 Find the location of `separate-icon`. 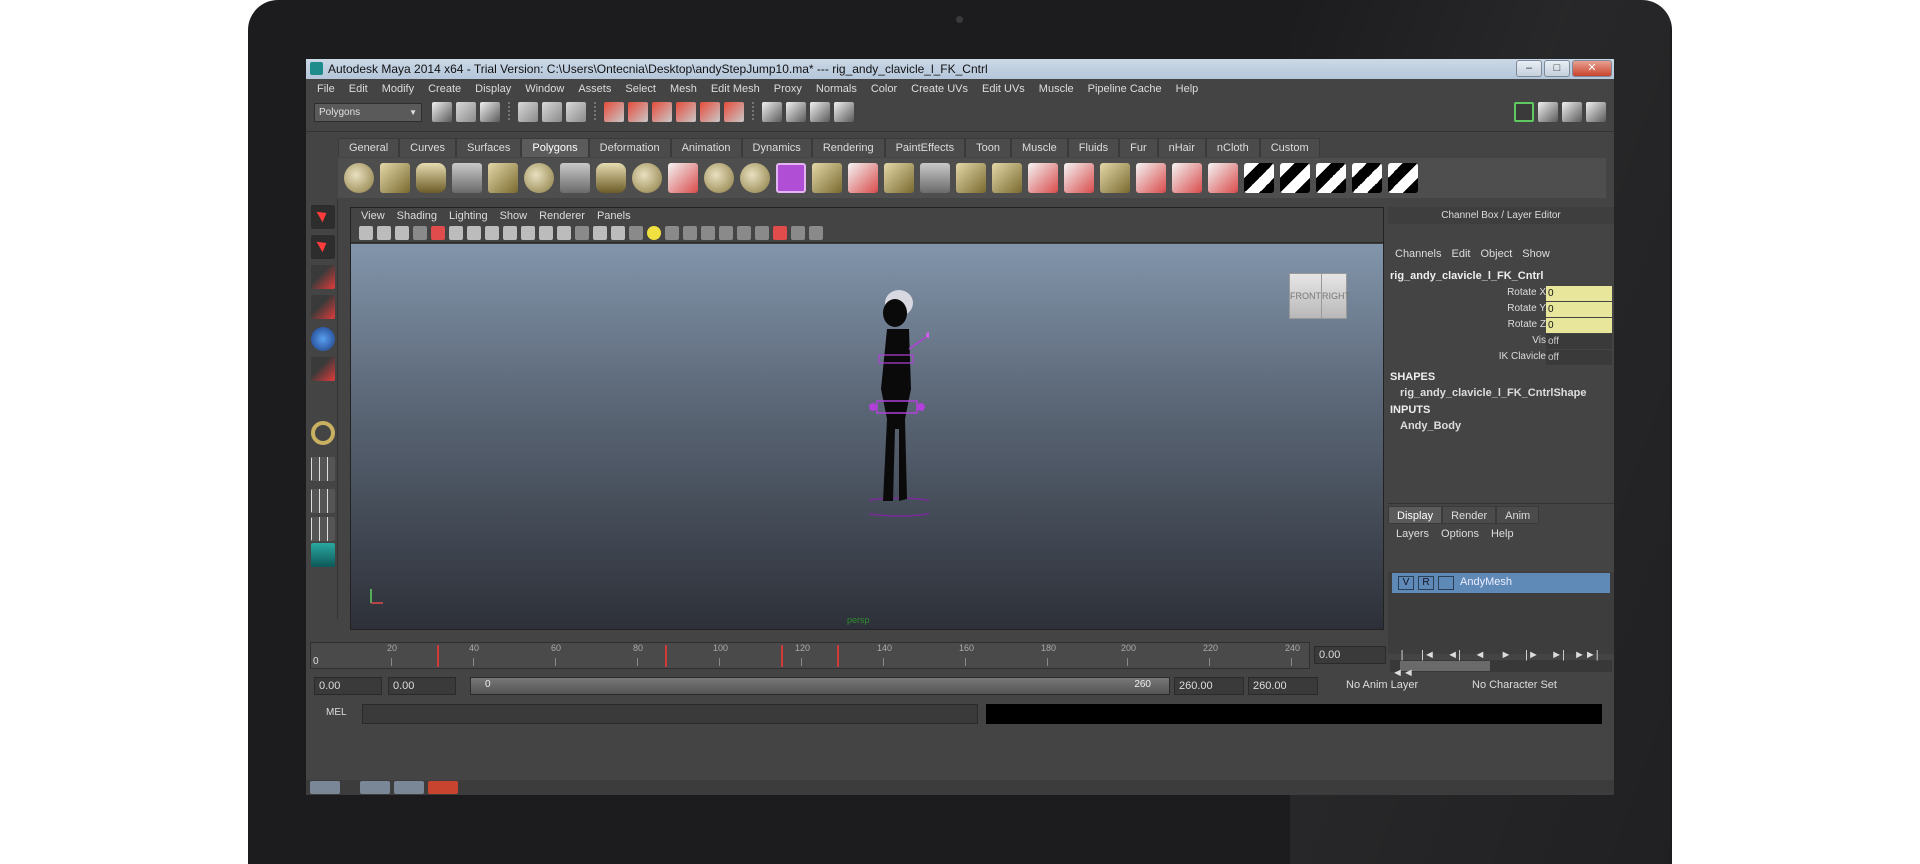

separate-icon is located at coordinates (719, 178).